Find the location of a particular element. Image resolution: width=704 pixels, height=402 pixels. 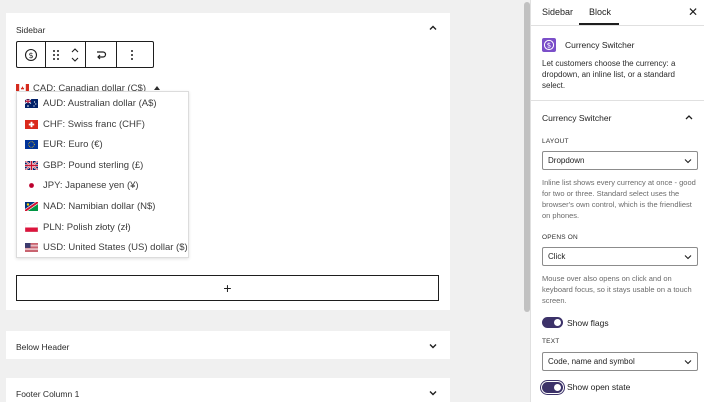

flag-na-icon is located at coordinates (31, 206).